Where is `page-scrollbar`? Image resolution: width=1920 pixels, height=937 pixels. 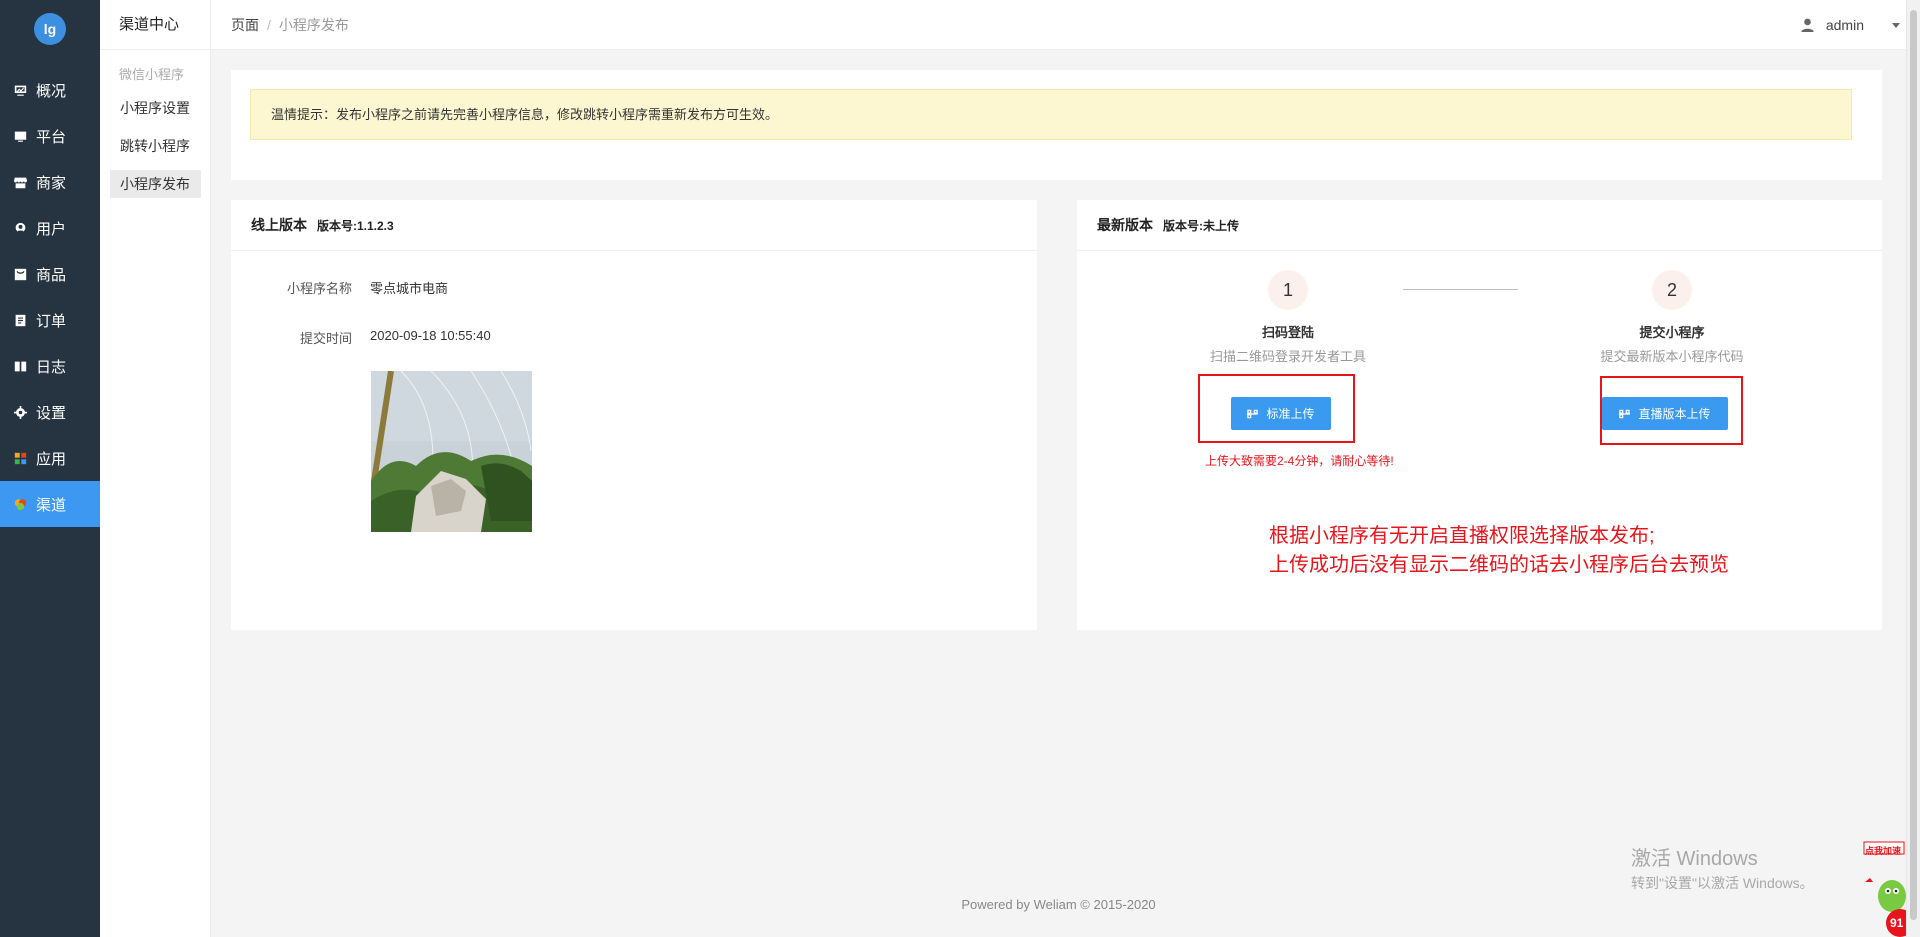
page-scrollbar is located at coordinates (1913, 468).